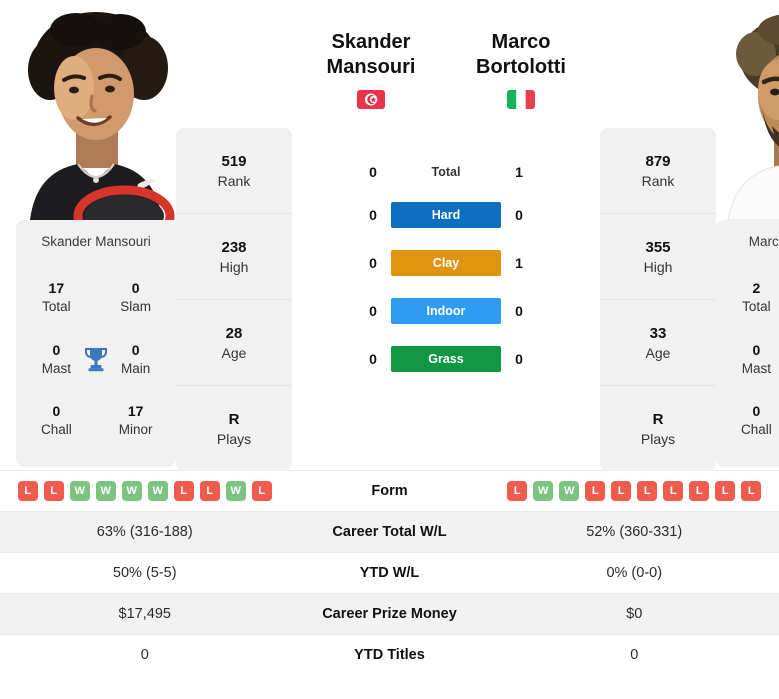  I want to click on left-player-rank-card: 519 Rank 238 High 28 Age R Plays, so click(234, 299).